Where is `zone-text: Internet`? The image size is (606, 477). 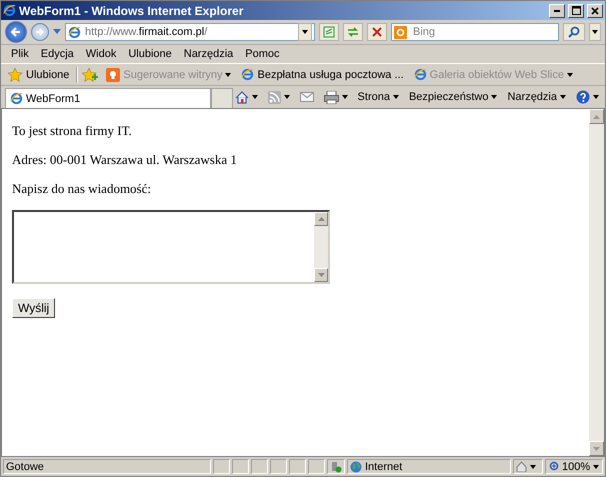
zone-text: Internet is located at coordinates (383, 466).